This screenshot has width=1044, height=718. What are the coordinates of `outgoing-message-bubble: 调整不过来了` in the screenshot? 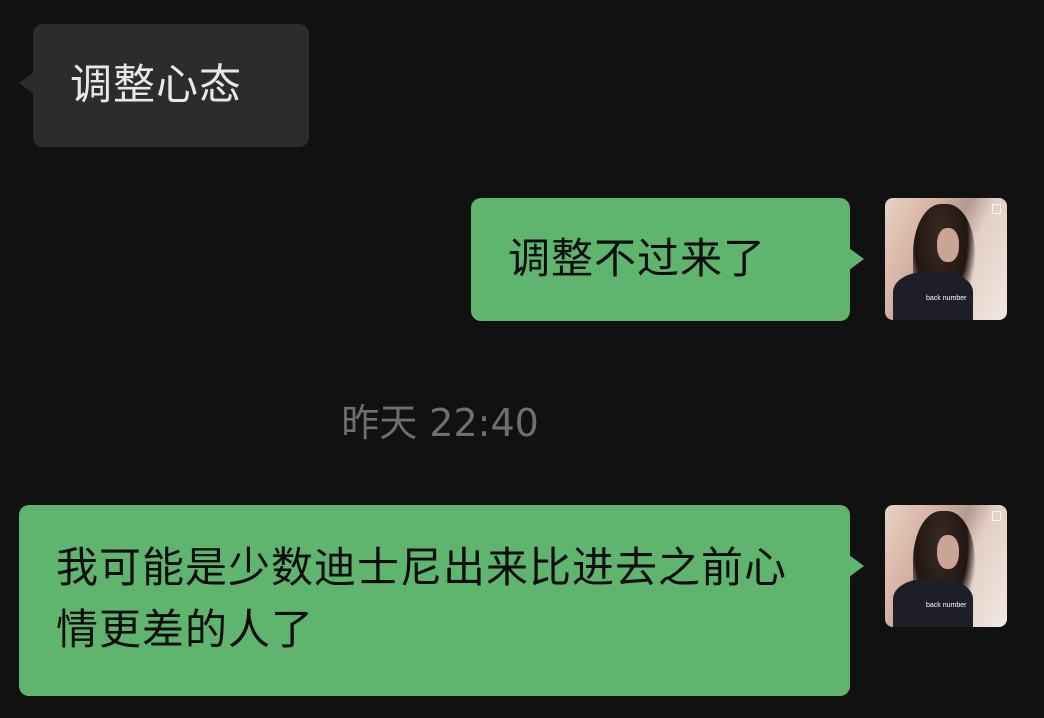 It's located at (667, 259).